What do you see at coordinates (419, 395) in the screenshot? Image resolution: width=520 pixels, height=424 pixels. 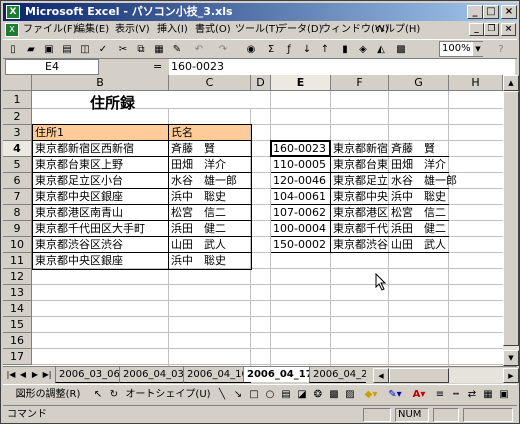 I see `font-color-icon: A▾` at bounding box center [419, 395].